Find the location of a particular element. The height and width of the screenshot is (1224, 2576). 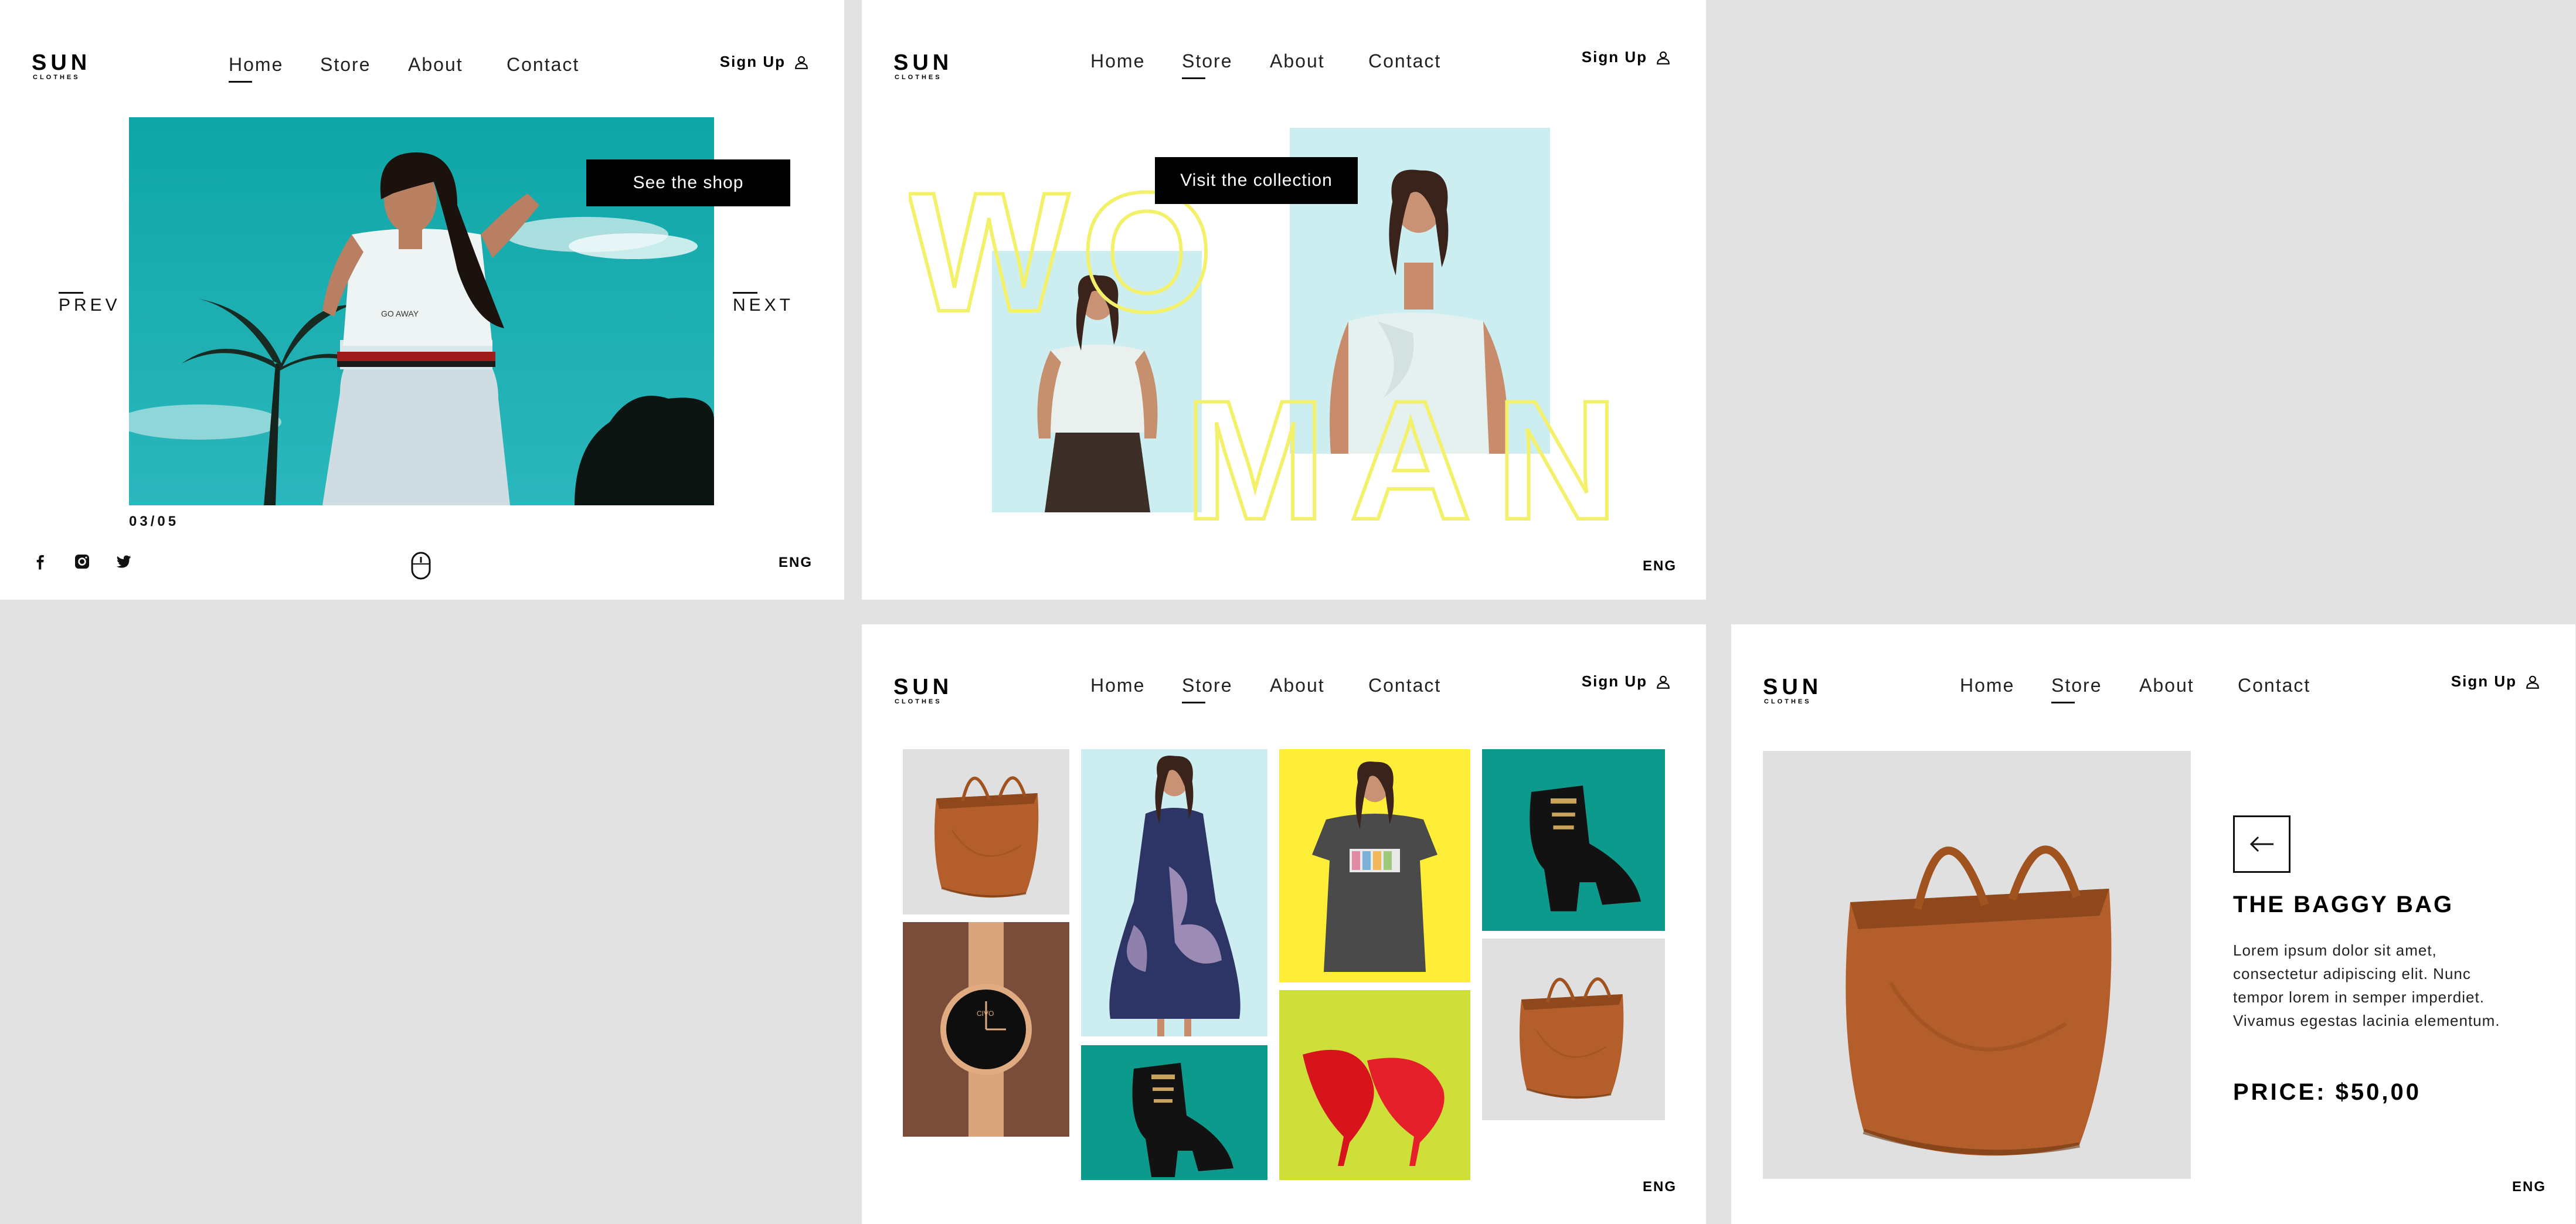

slide-counter: 03/05 is located at coordinates (154, 521).